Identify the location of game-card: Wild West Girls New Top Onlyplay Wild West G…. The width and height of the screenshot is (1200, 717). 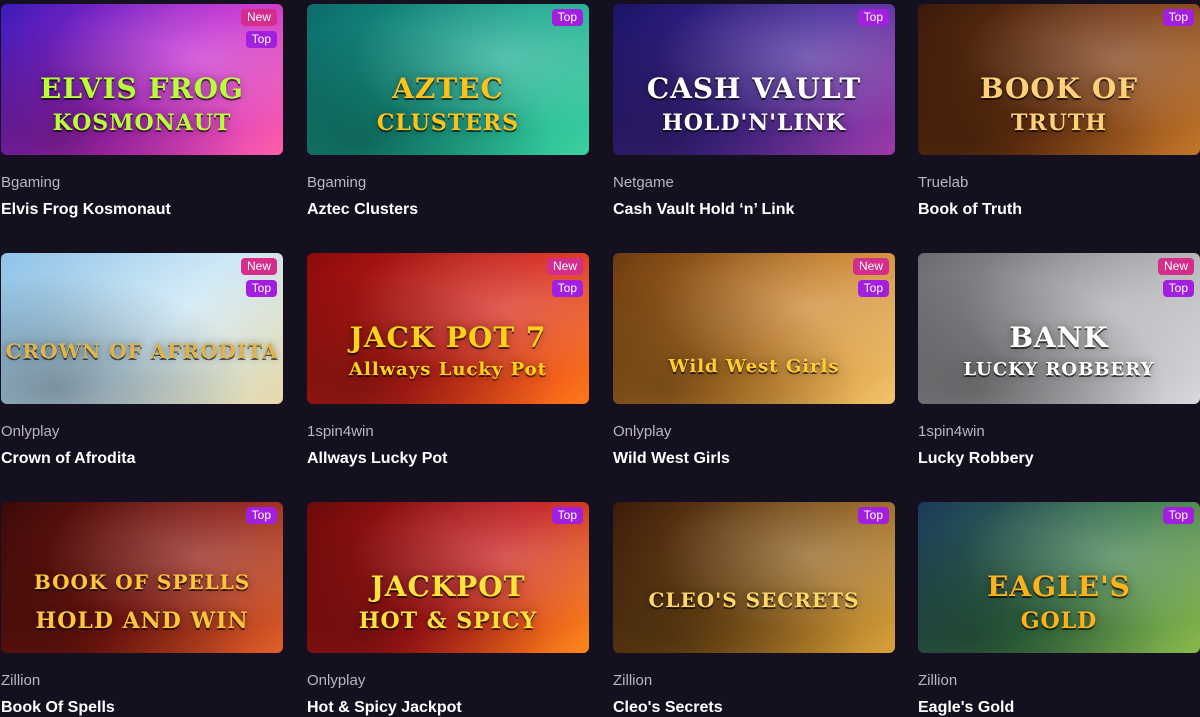
(754, 361).